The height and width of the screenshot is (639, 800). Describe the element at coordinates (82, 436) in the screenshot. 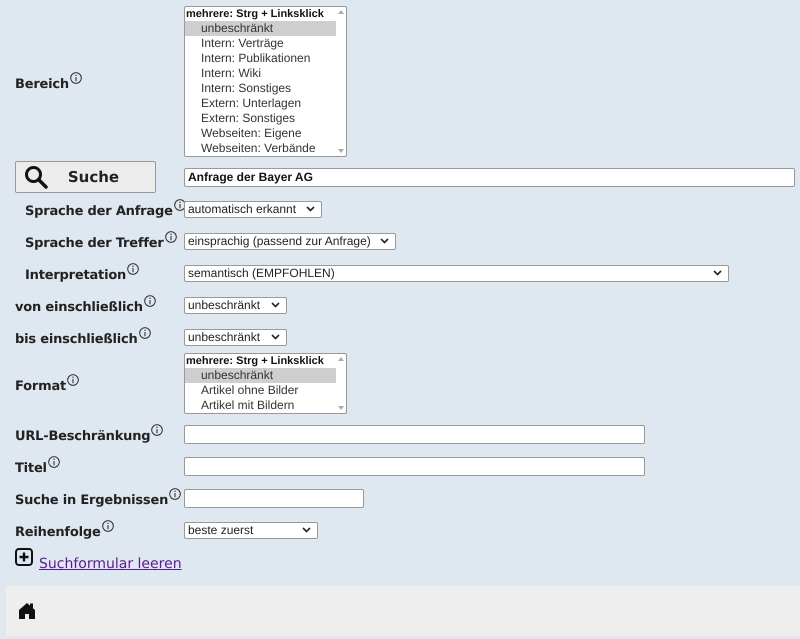

I see `field-label: URL-Beschränkung` at that location.